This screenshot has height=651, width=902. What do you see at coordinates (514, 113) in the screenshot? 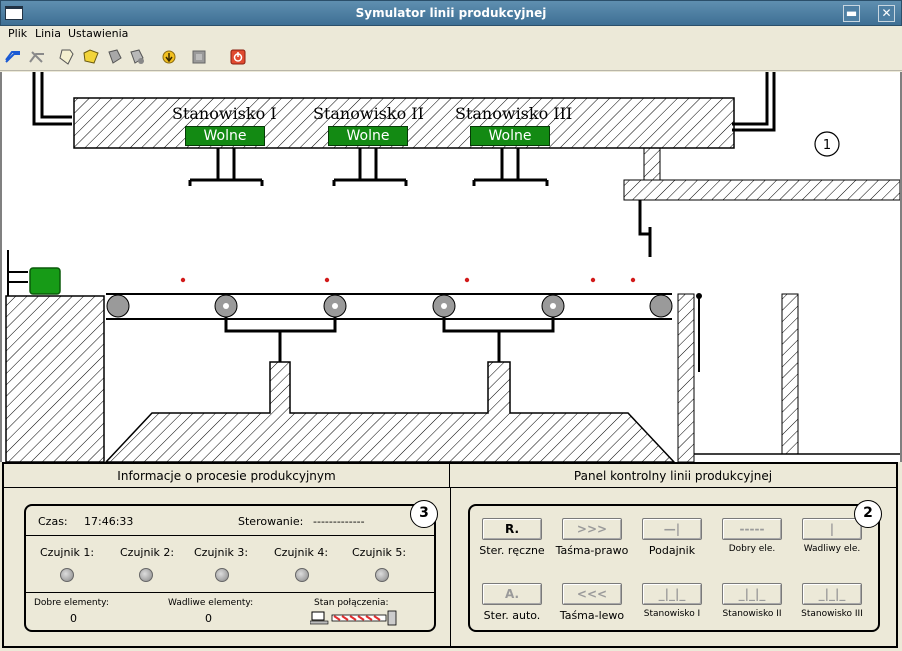
I see `station-3-name: Stanowisko III` at bounding box center [514, 113].